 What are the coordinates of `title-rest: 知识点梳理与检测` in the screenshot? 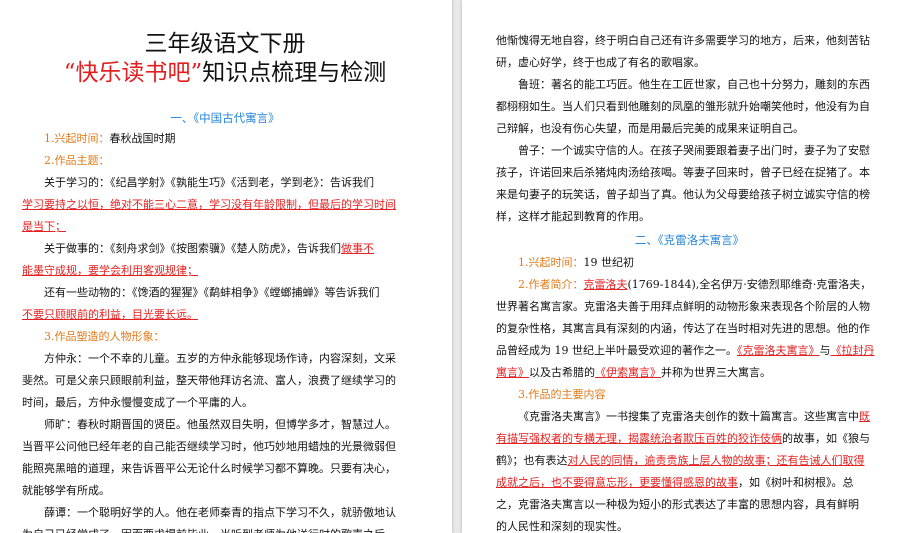 It's located at (294, 73).